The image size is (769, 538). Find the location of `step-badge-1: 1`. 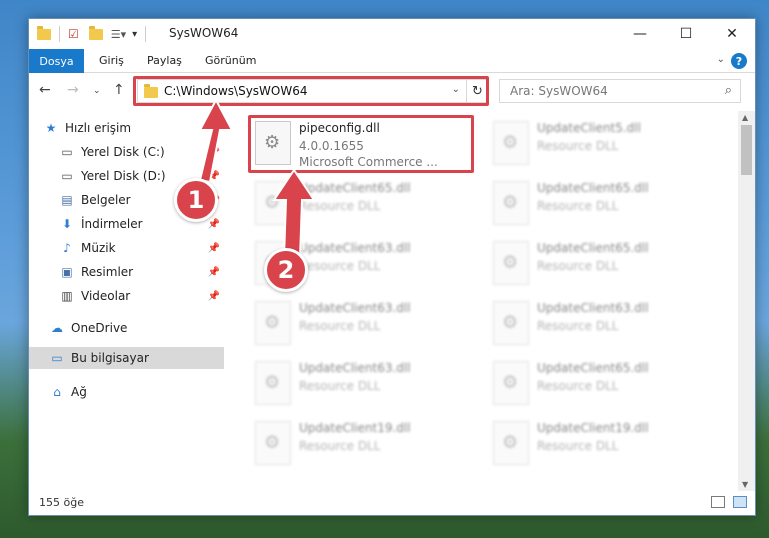

step-badge-1: 1 is located at coordinates (196, 200).